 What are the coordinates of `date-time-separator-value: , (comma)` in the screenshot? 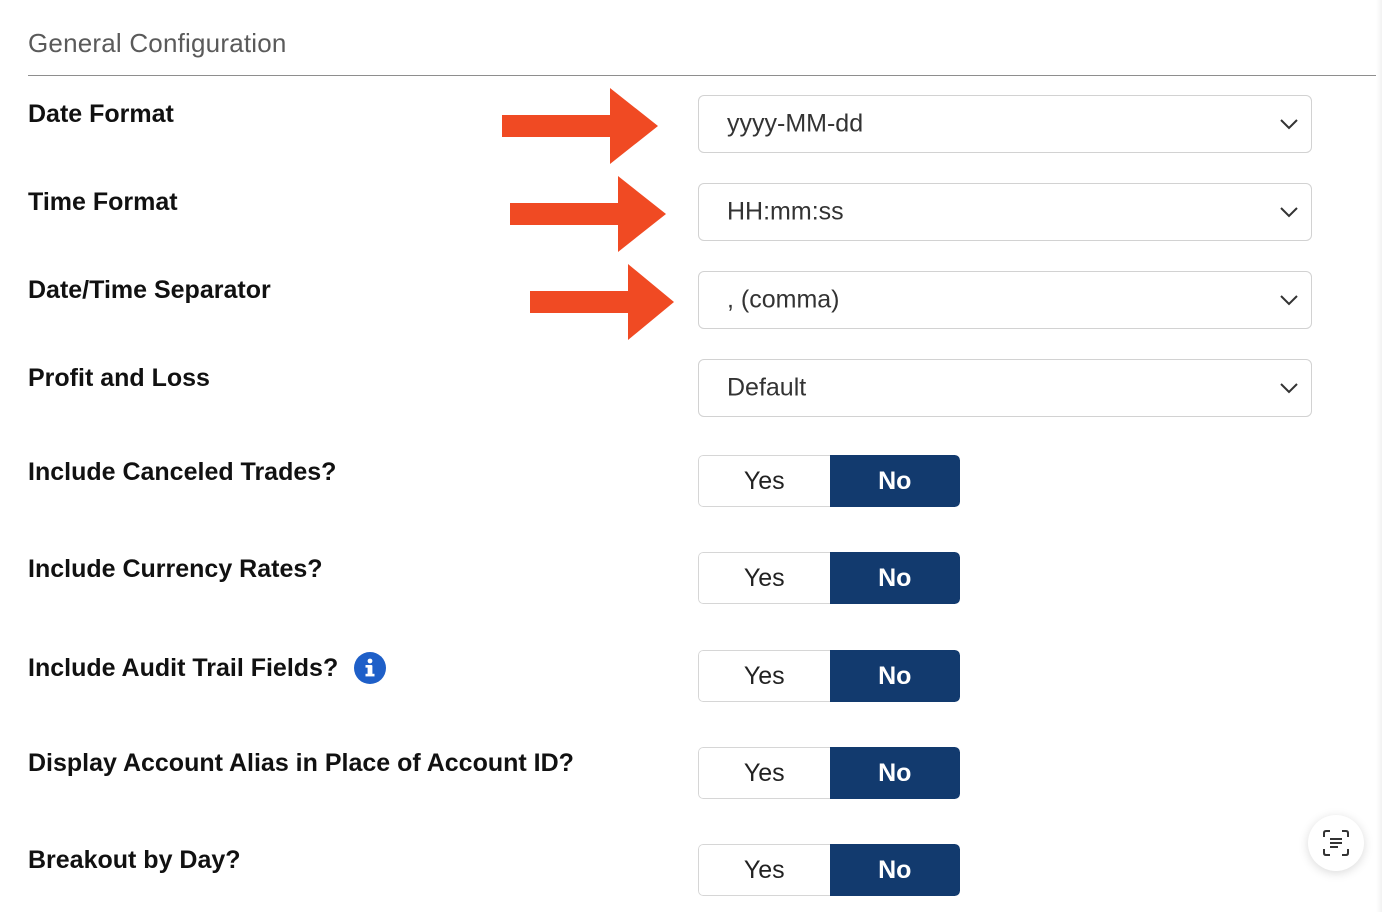 It's located at (783, 299).